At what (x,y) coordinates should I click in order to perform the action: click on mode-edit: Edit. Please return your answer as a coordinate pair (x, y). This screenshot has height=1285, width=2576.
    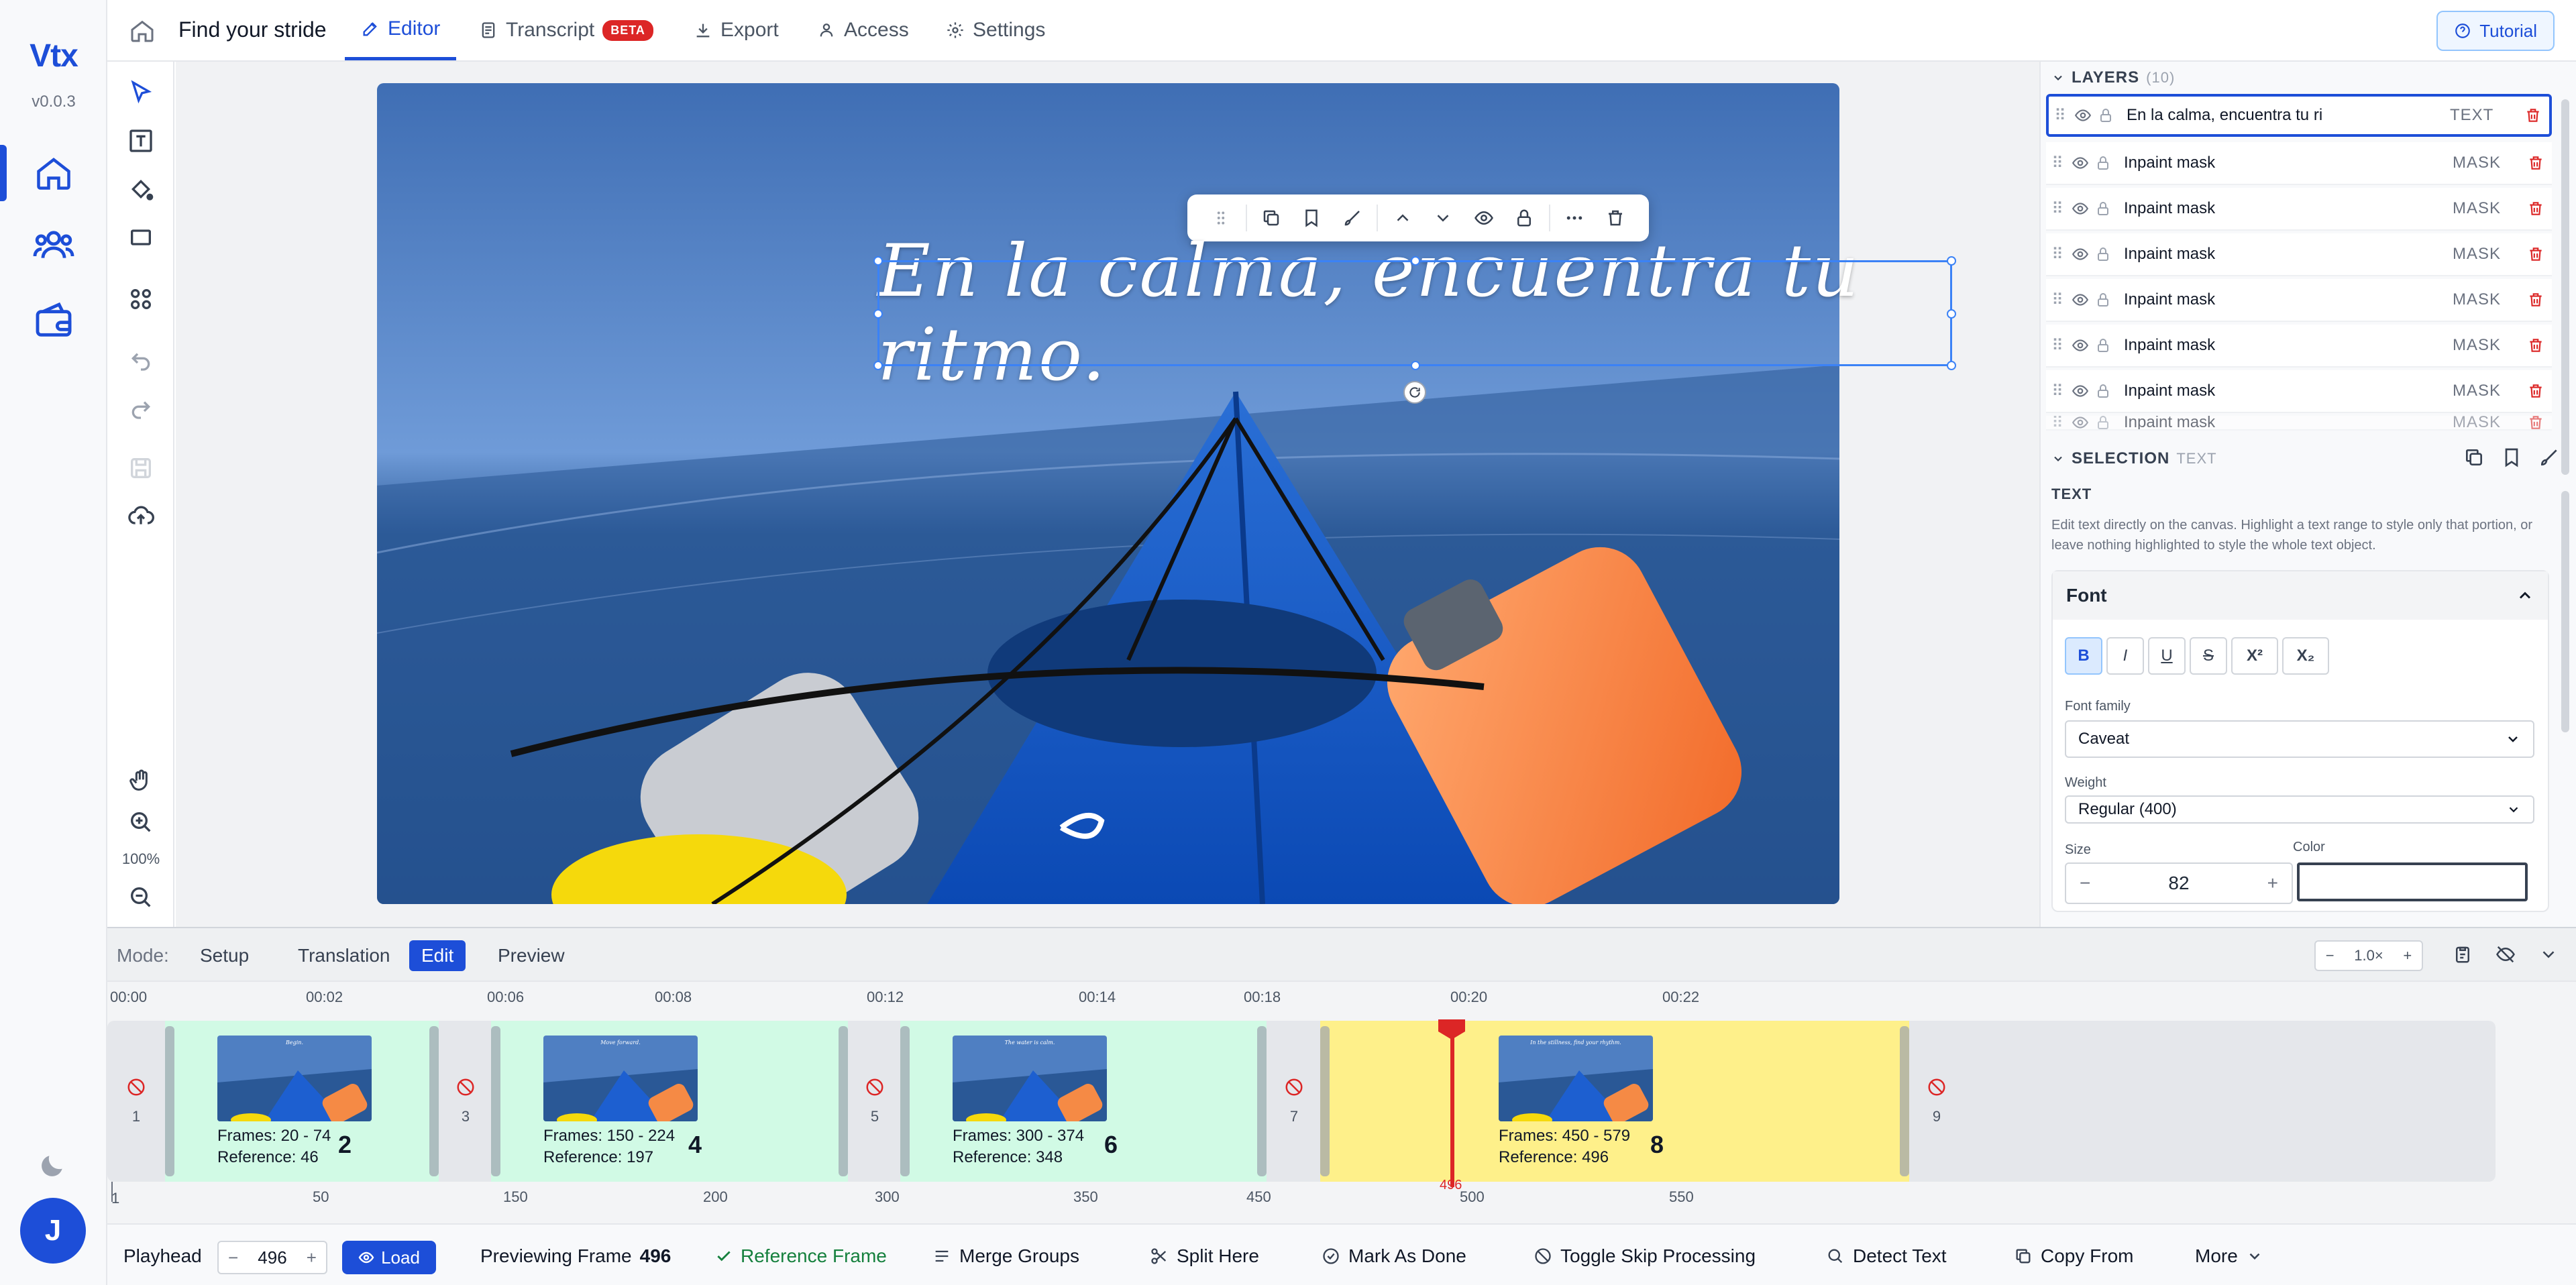
    Looking at the image, I should click on (437, 955).